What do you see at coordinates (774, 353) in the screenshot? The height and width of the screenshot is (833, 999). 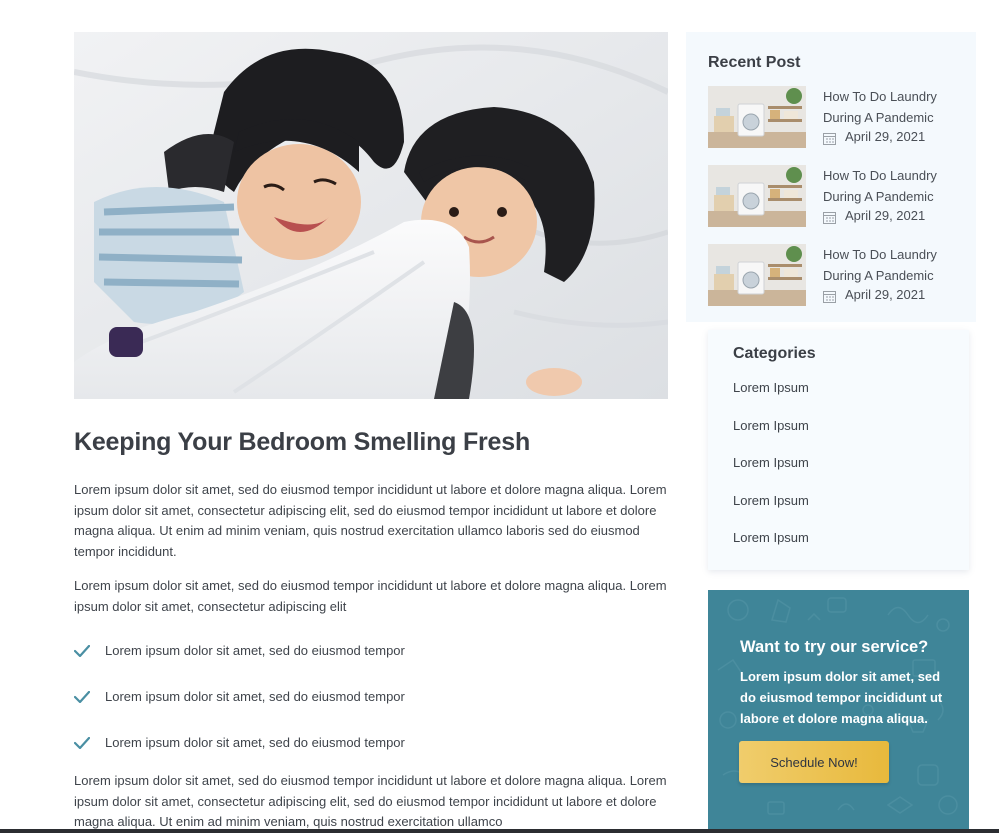 I see `categories-title: Categories` at bounding box center [774, 353].